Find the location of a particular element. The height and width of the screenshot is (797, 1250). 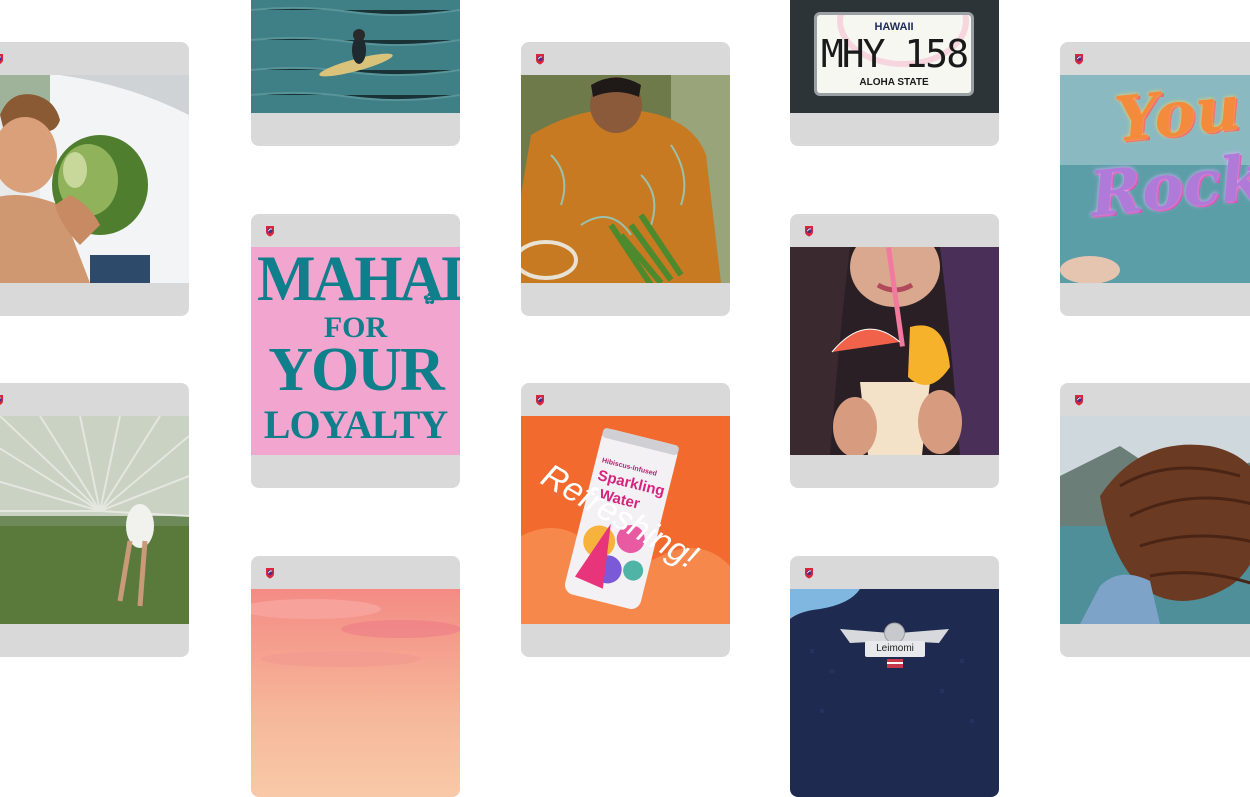

photo-woman-tropical-drink is located at coordinates (894, 351).